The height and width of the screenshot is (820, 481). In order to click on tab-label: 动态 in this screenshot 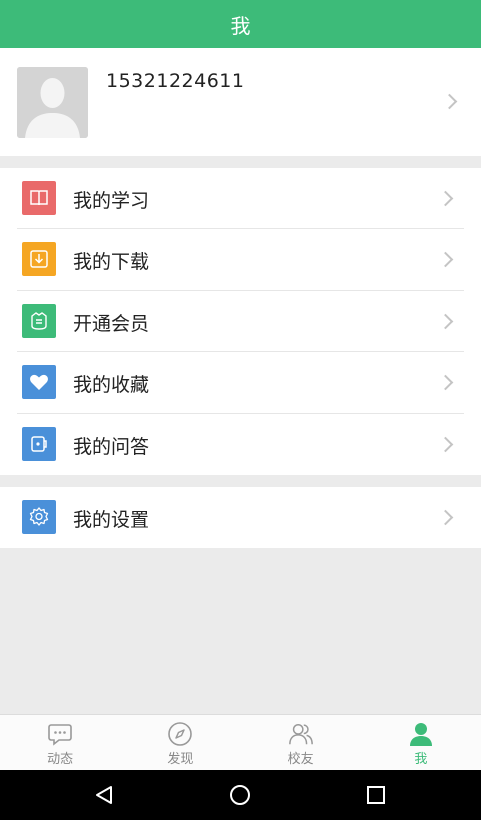, I will do `click(60, 759)`.